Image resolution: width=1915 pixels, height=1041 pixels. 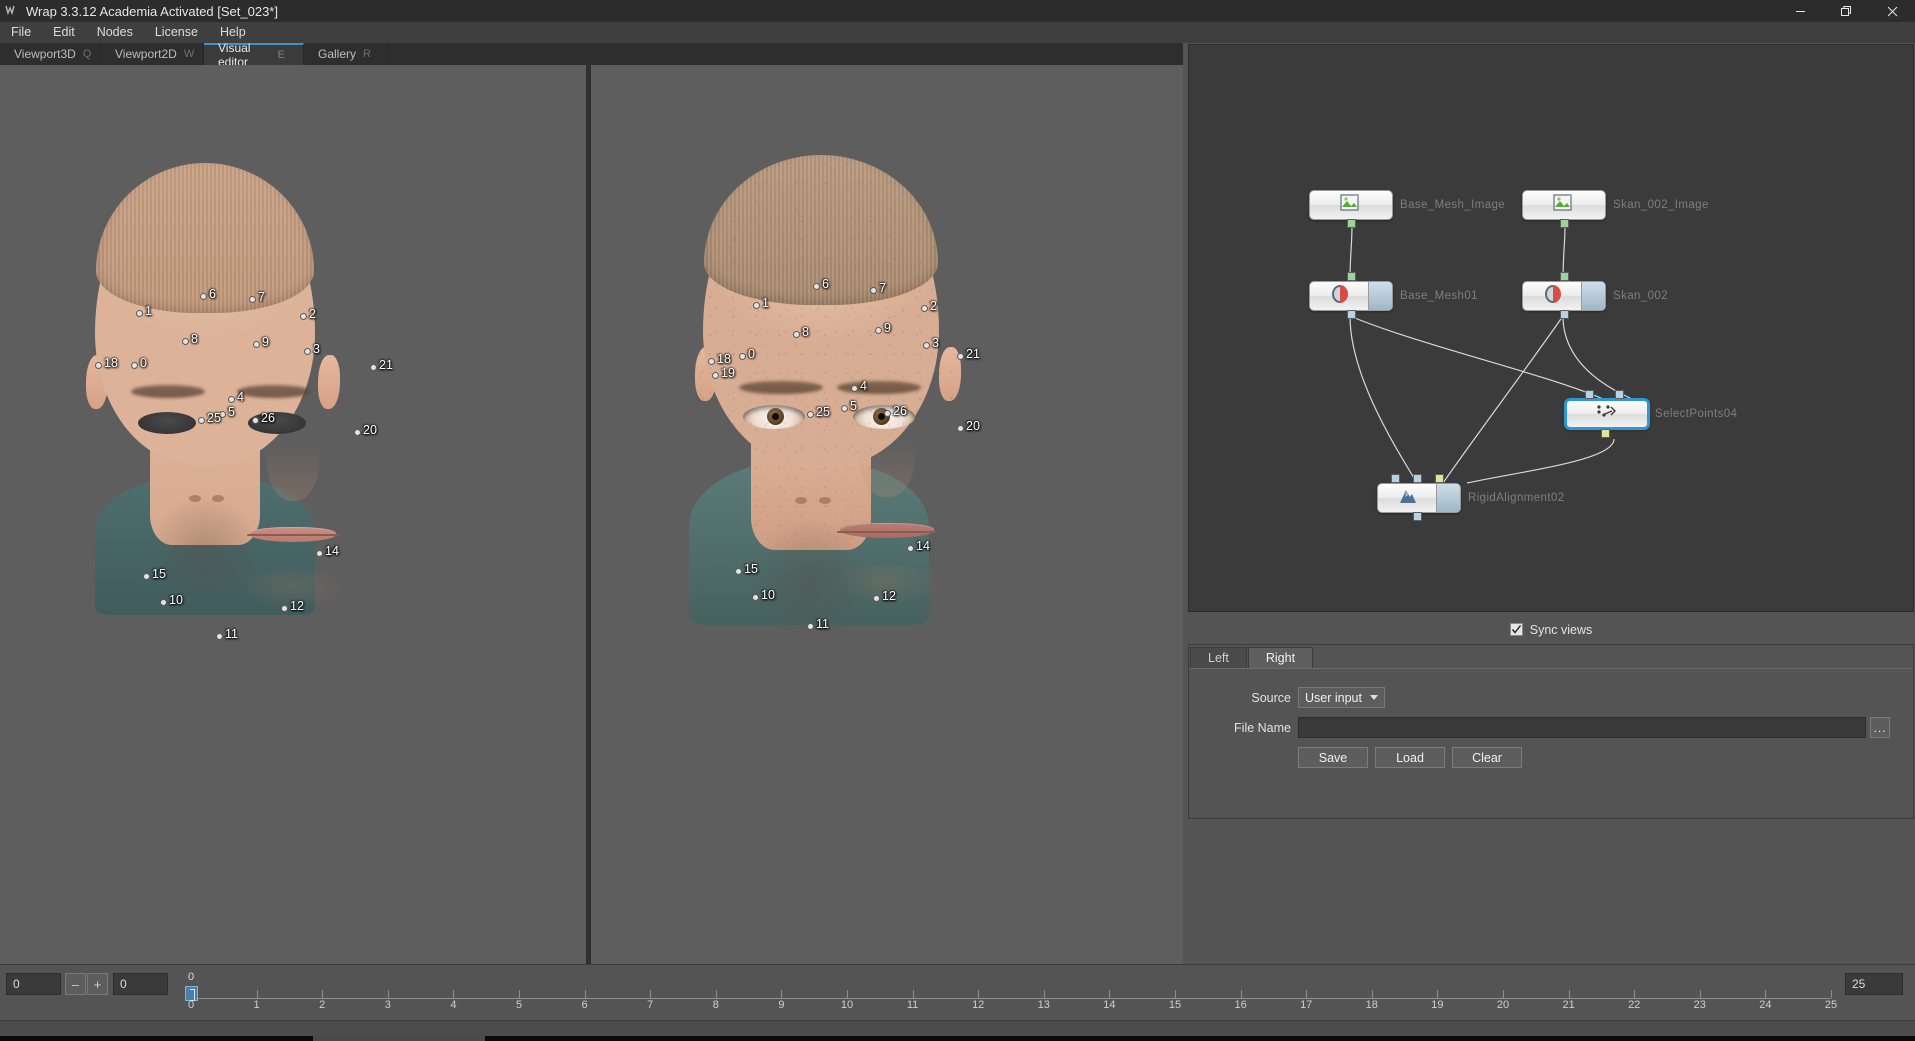 What do you see at coordinates (1407, 205) in the screenshot?
I see `node-base_mesh_image: Base_Mesh_Image` at bounding box center [1407, 205].